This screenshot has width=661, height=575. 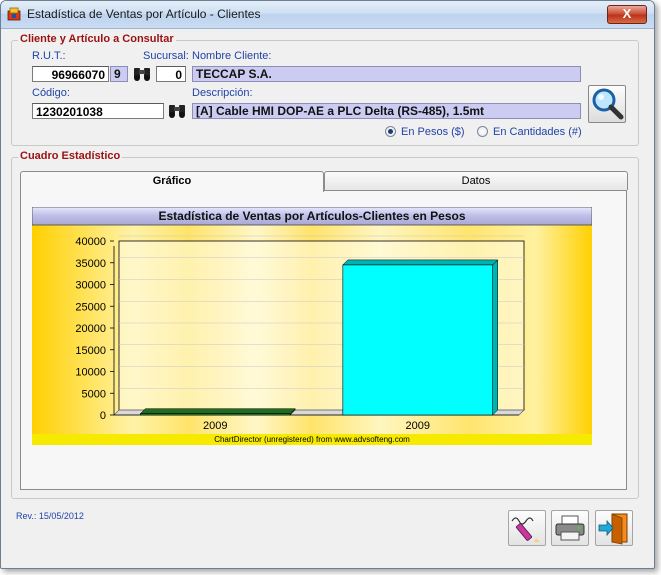 I want to click on tab-datos: Datos, so click(x=476, y=180).